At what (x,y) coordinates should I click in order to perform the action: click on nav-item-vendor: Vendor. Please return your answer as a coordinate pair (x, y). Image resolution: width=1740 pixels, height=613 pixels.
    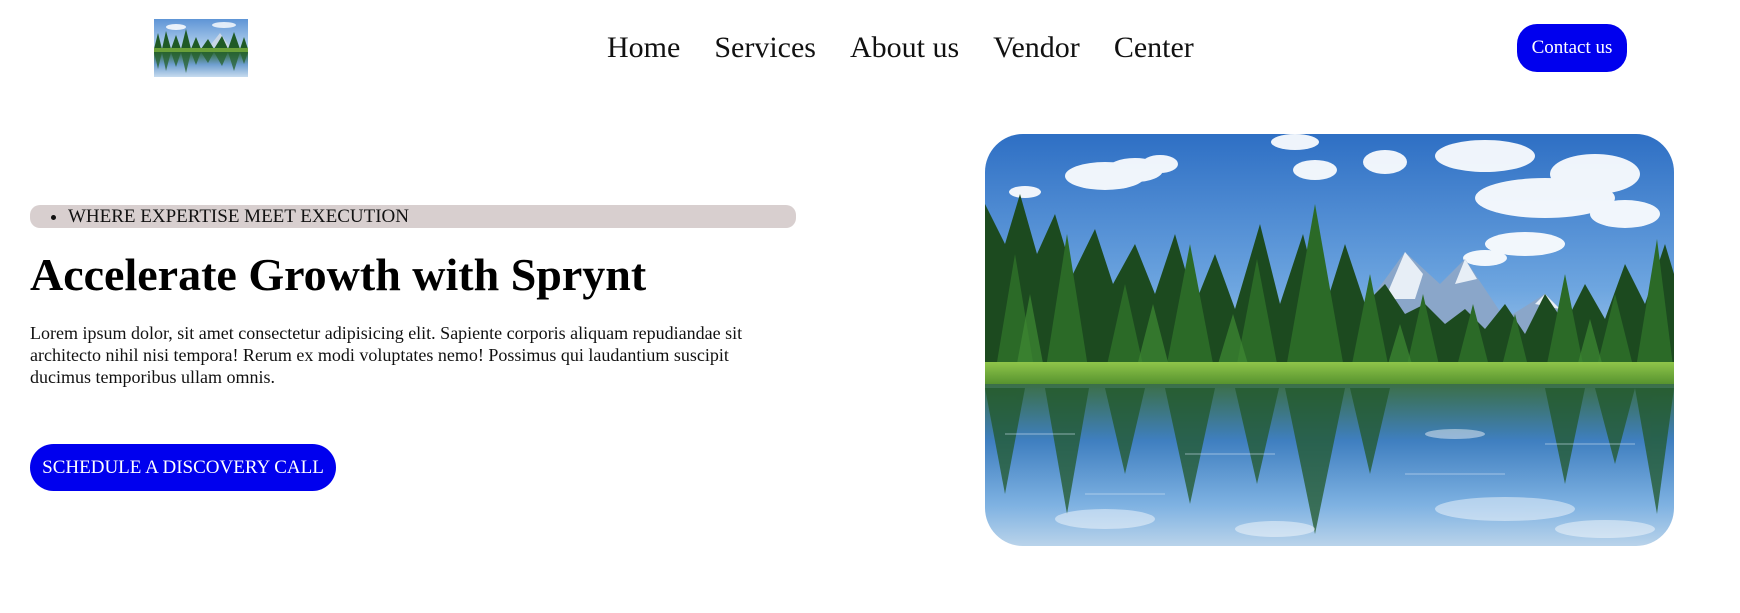
    Looking at the image, I should click on (1036, 48).